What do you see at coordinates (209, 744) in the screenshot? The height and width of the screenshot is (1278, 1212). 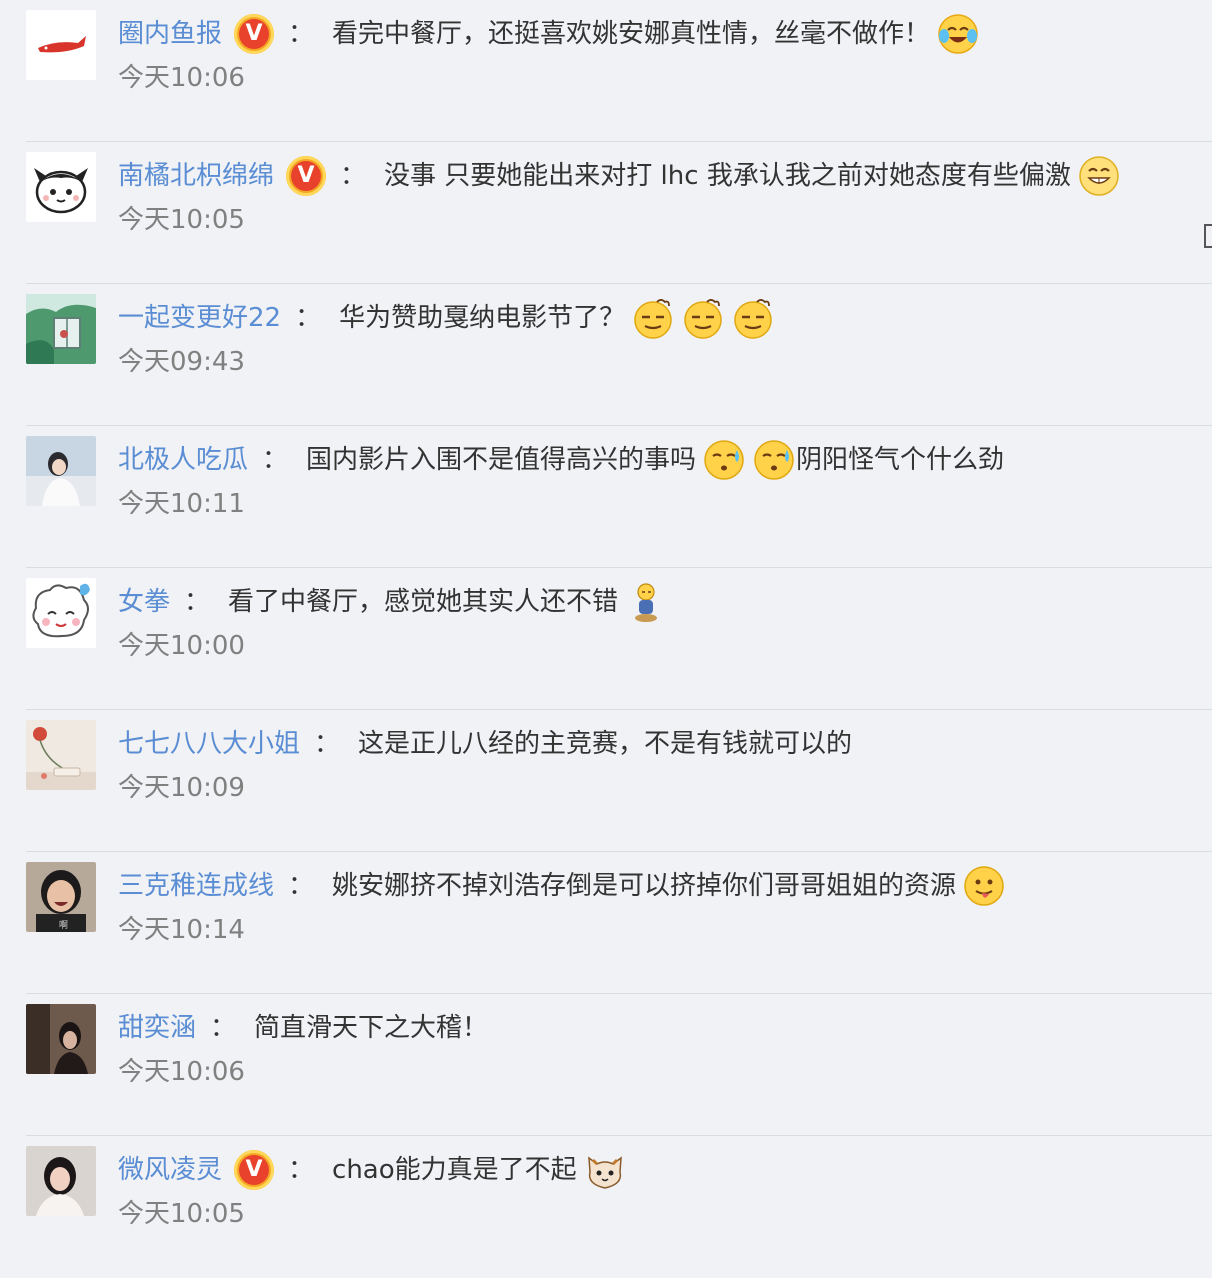 I see `username-link: 七七八八大小姐` at bounding box center [209, 744].